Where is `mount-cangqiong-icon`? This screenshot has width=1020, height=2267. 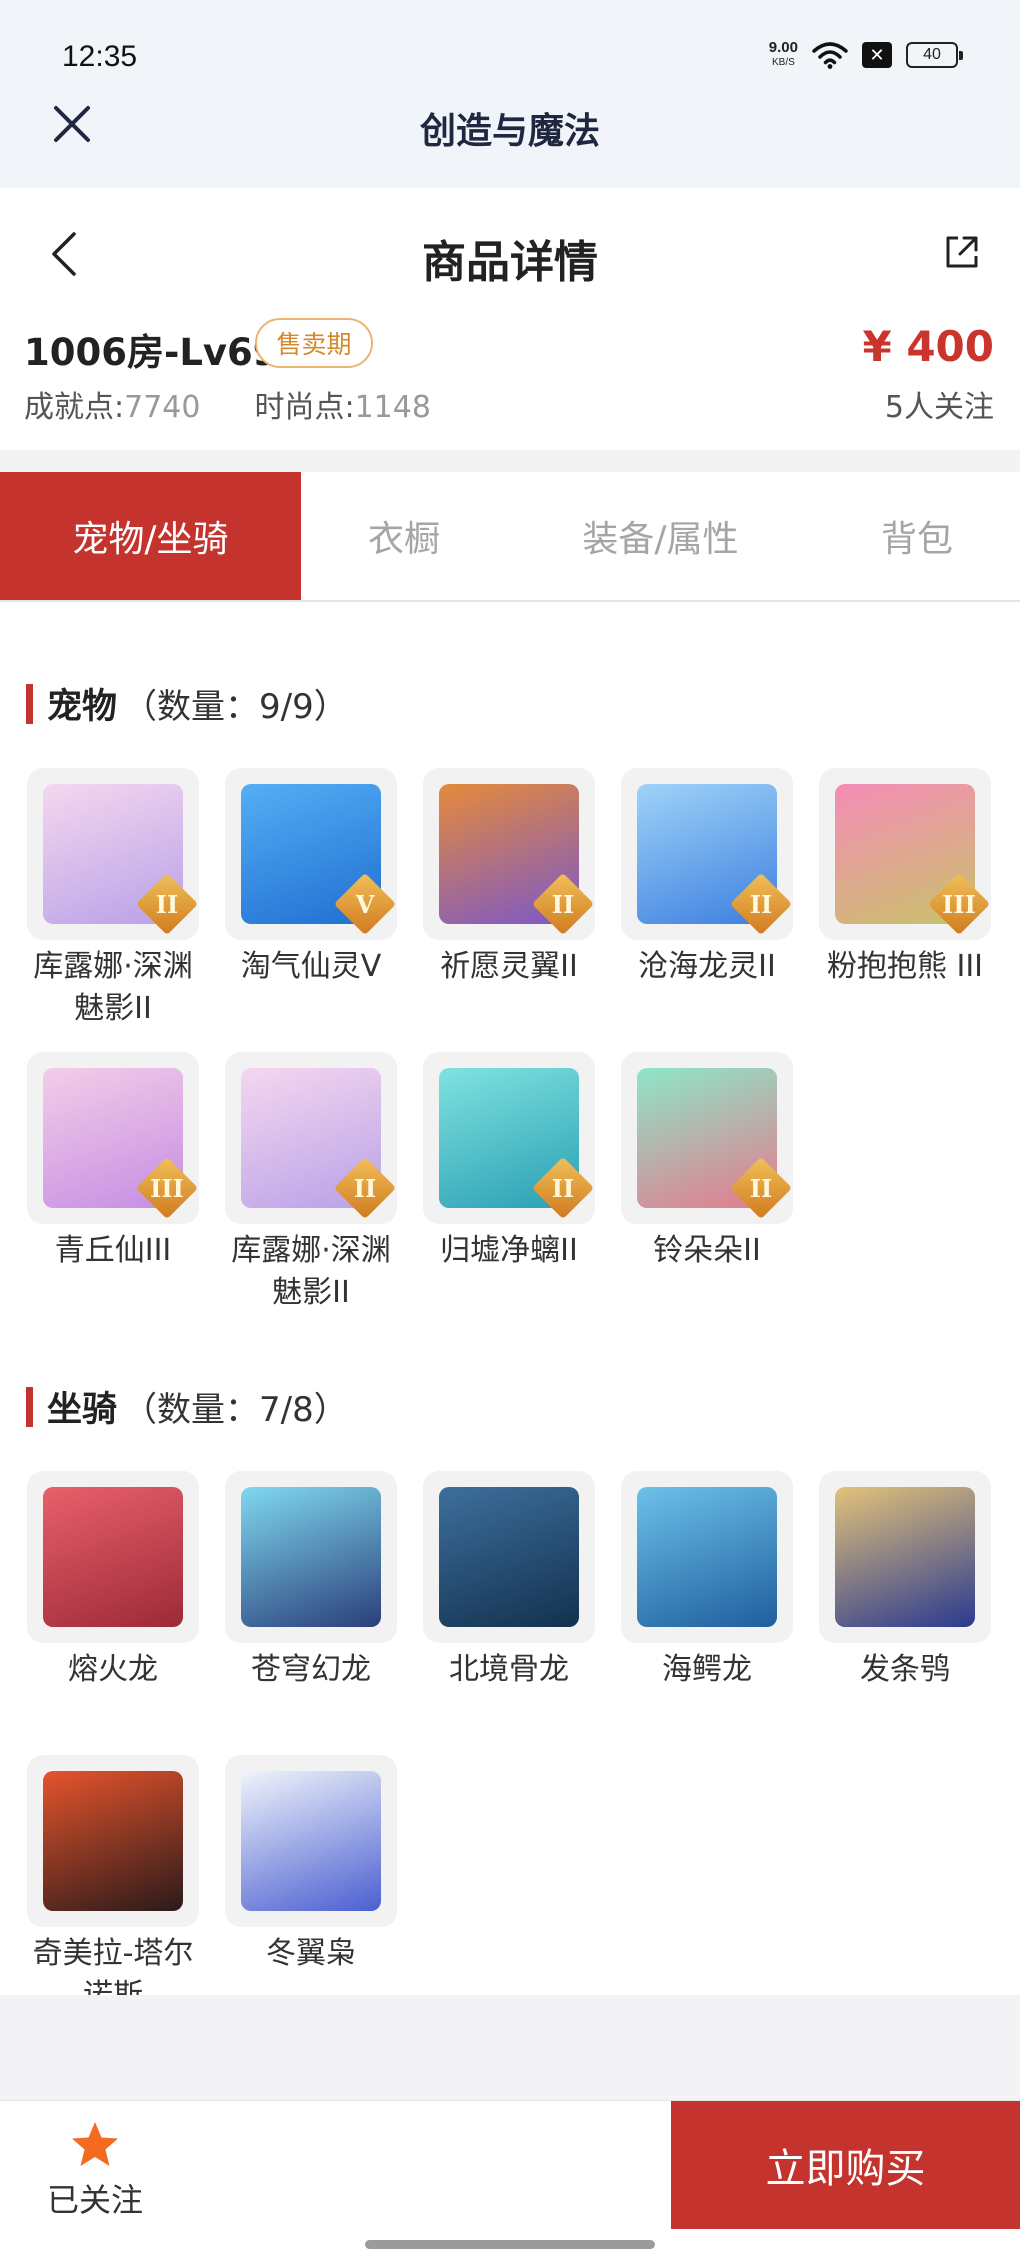 mount-cangqiong-icon is located at coordinates (311, 1557).